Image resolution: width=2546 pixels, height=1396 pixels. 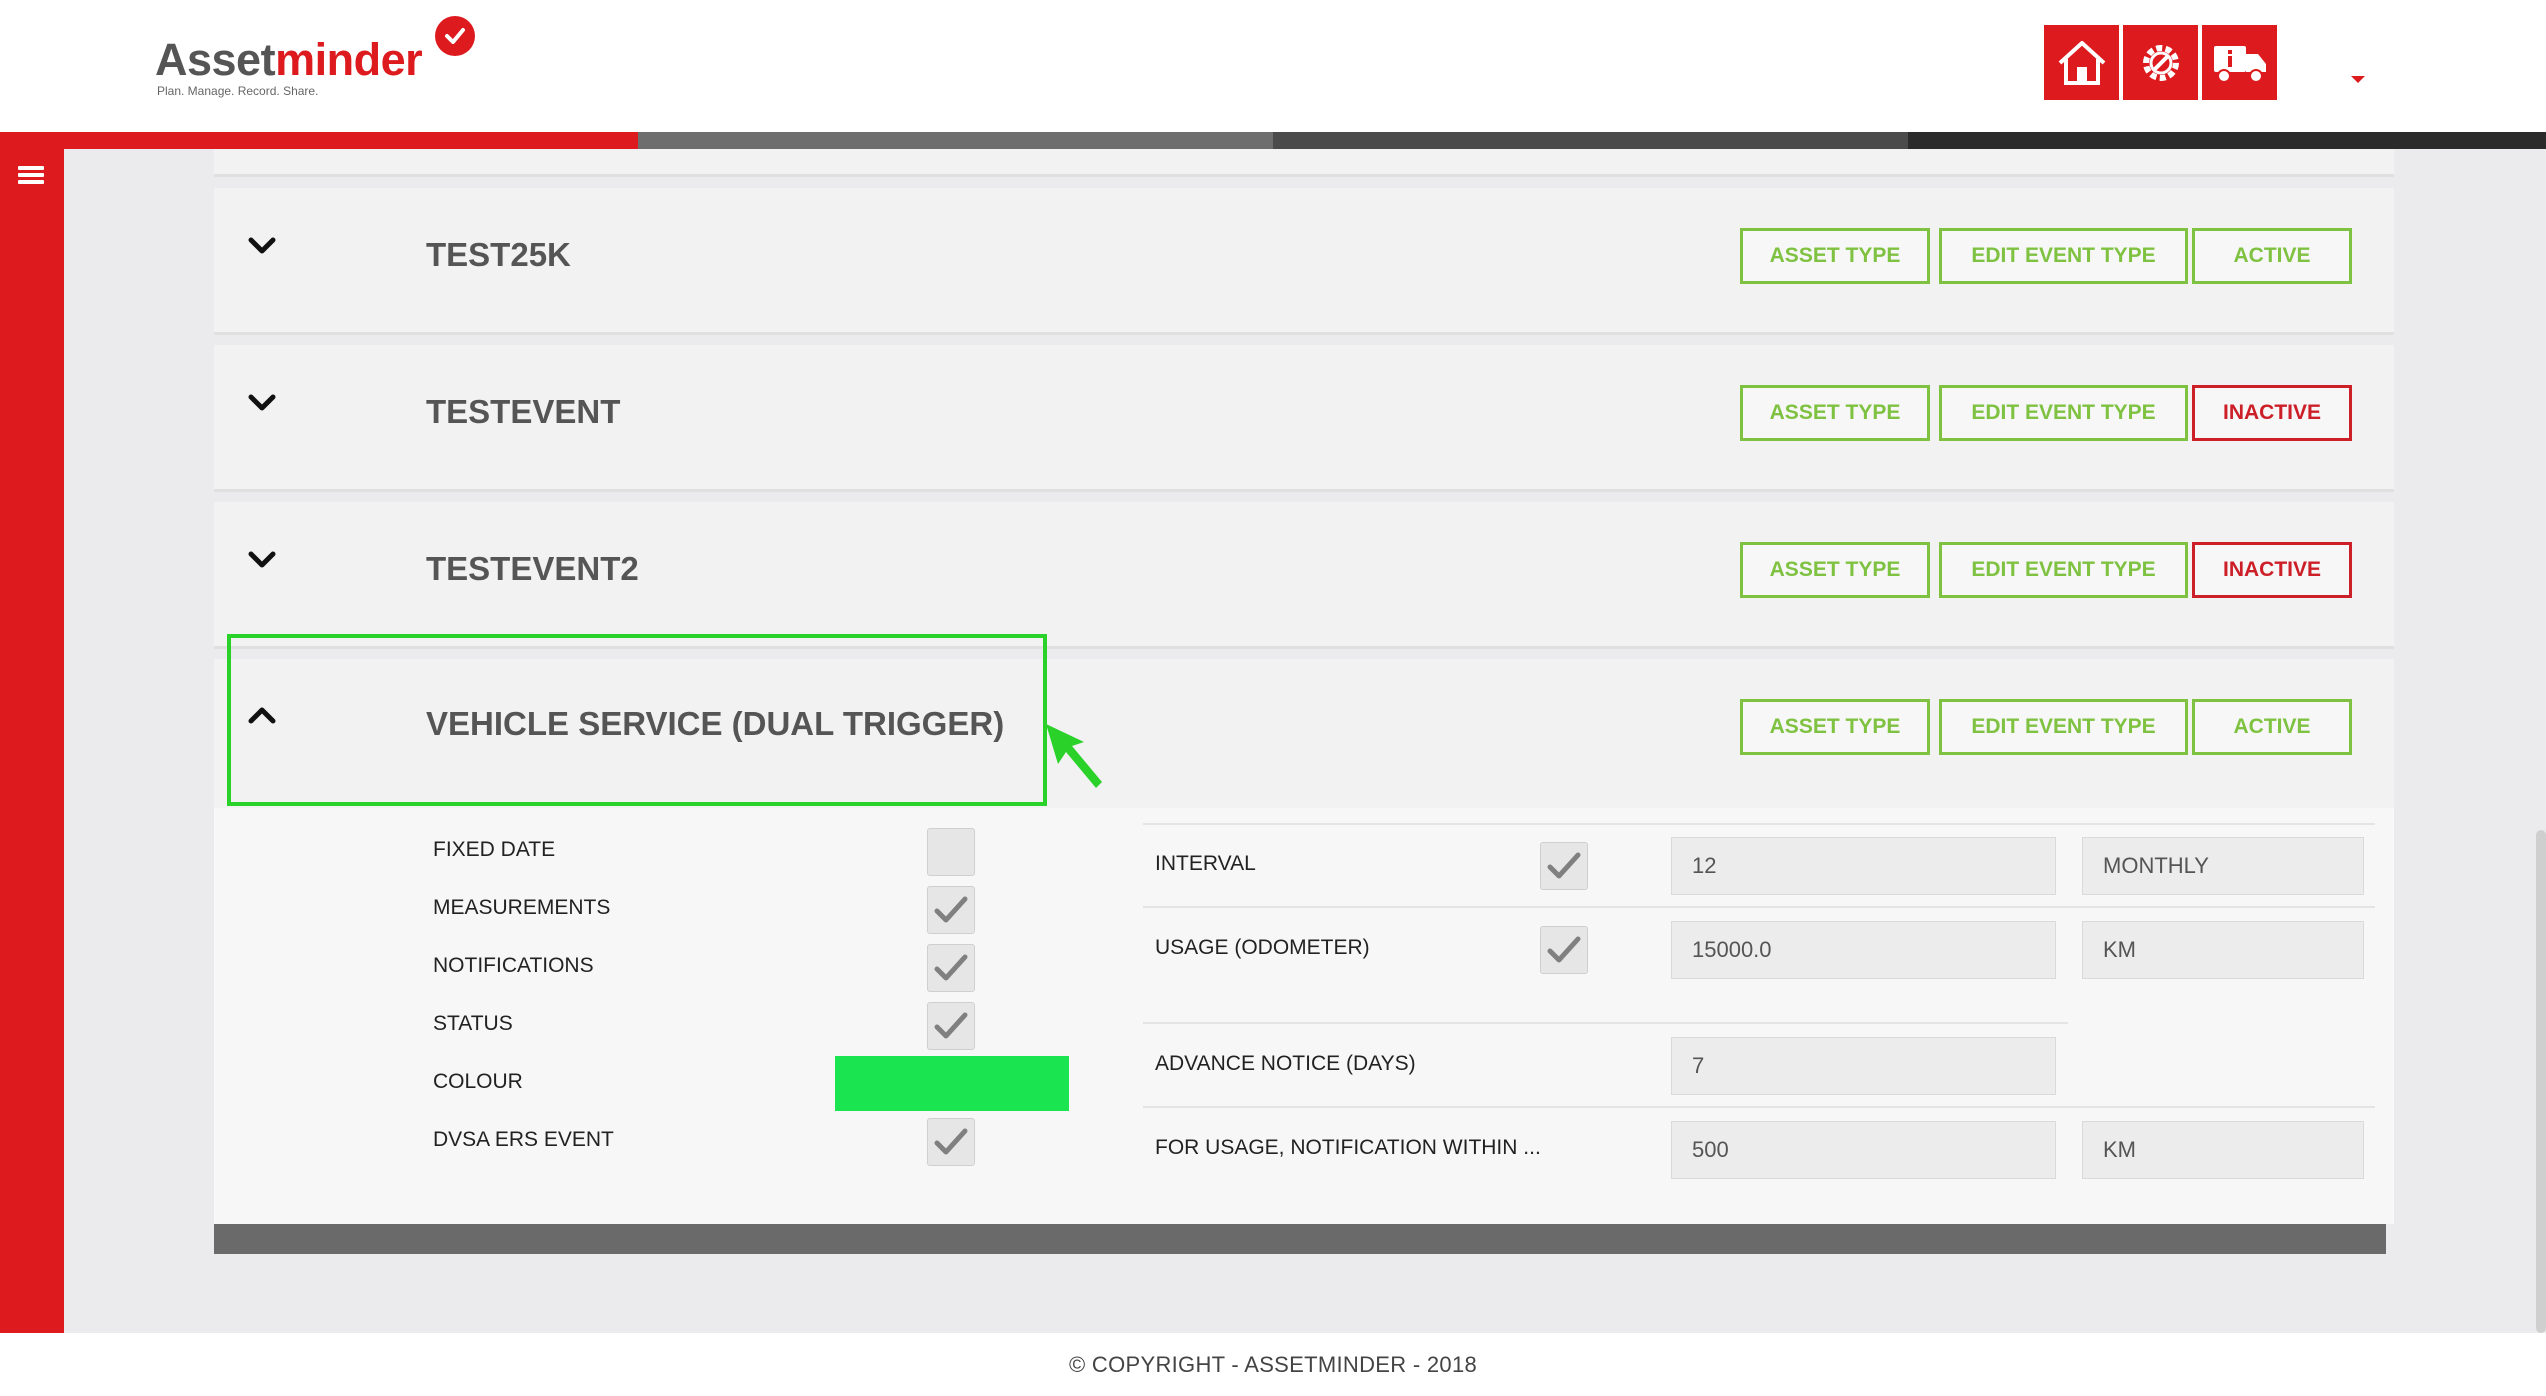 I want to click on advance-notice-field: 7, so click(x=1863, y=1066).